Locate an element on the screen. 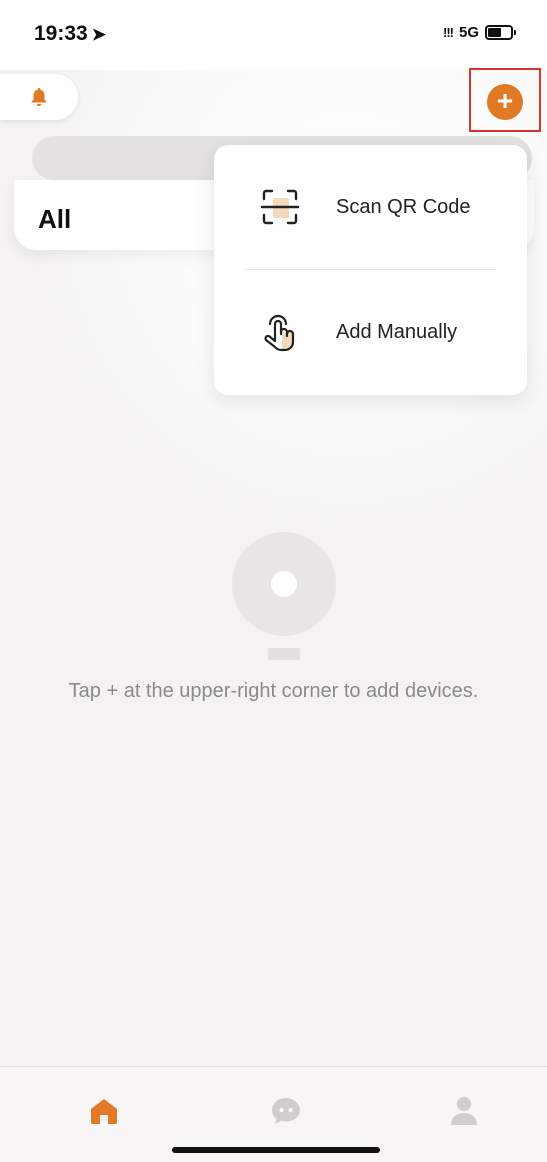 Image resolution: width=547 pixels, height=1162 pixels. camera-device-icon is located at coordinates (284, 596).